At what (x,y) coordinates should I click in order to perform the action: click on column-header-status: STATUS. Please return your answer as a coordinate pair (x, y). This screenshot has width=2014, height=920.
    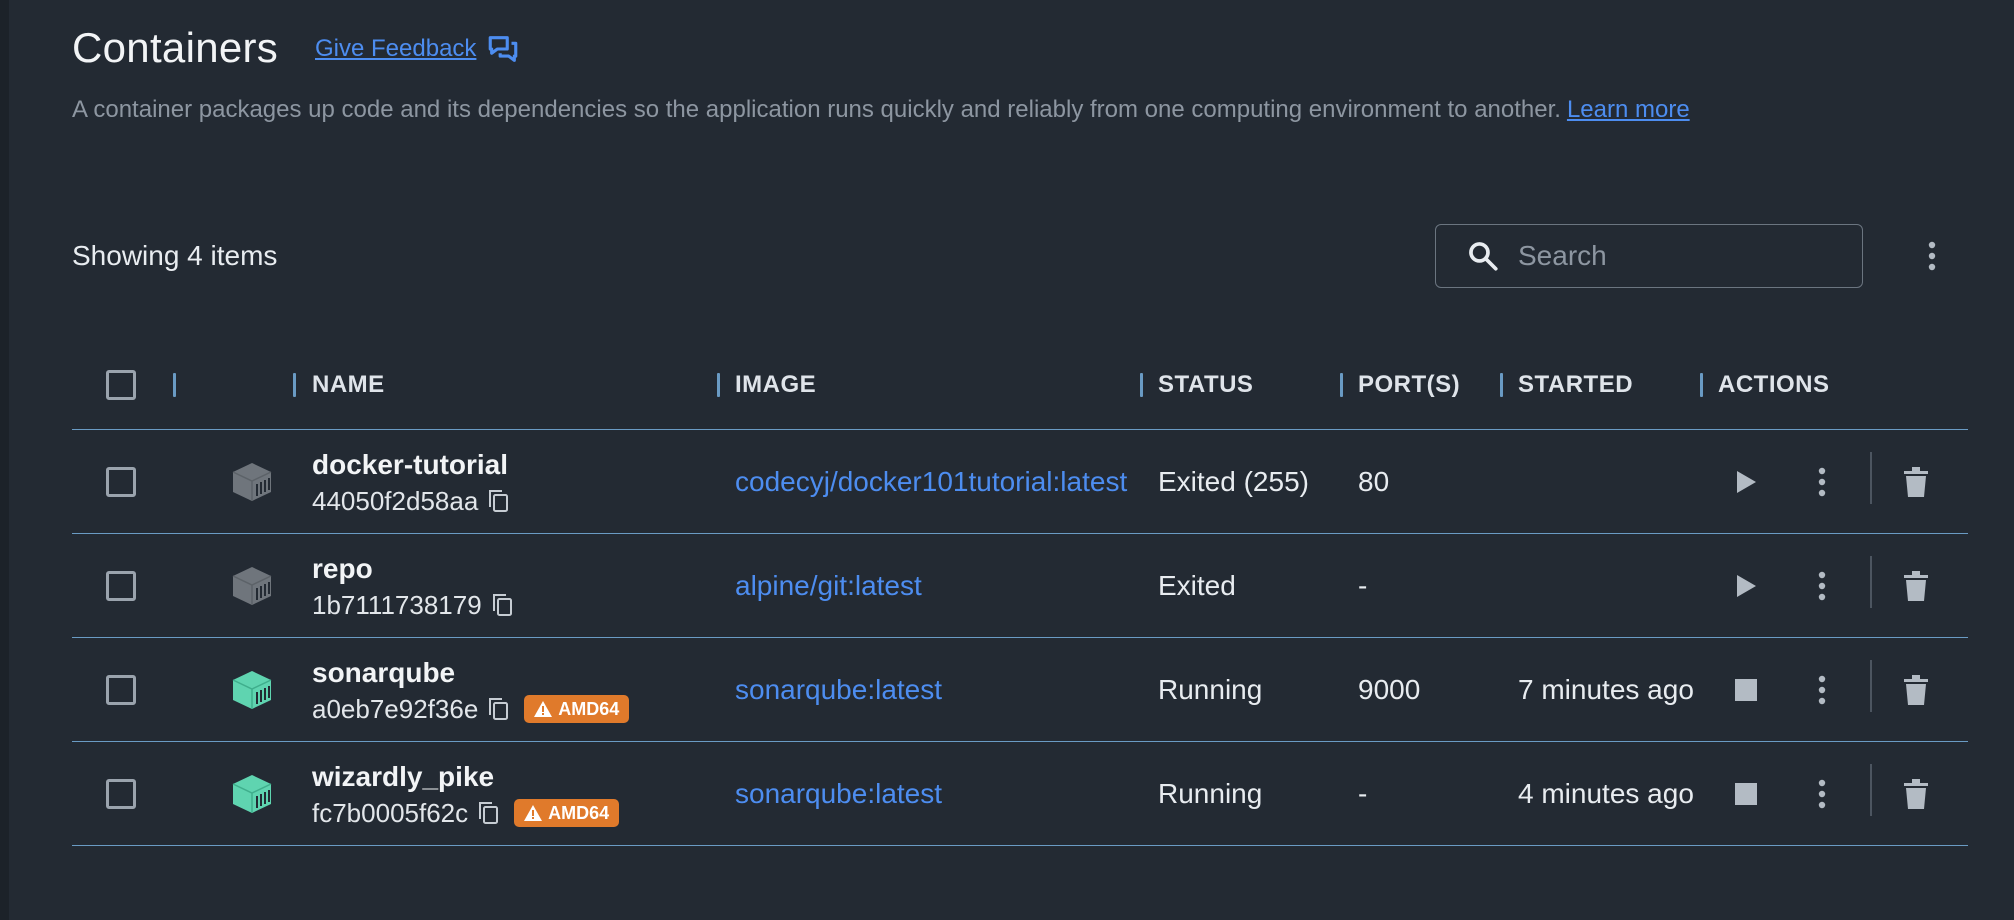
    Looking at the image, I should click on (1205, 385).